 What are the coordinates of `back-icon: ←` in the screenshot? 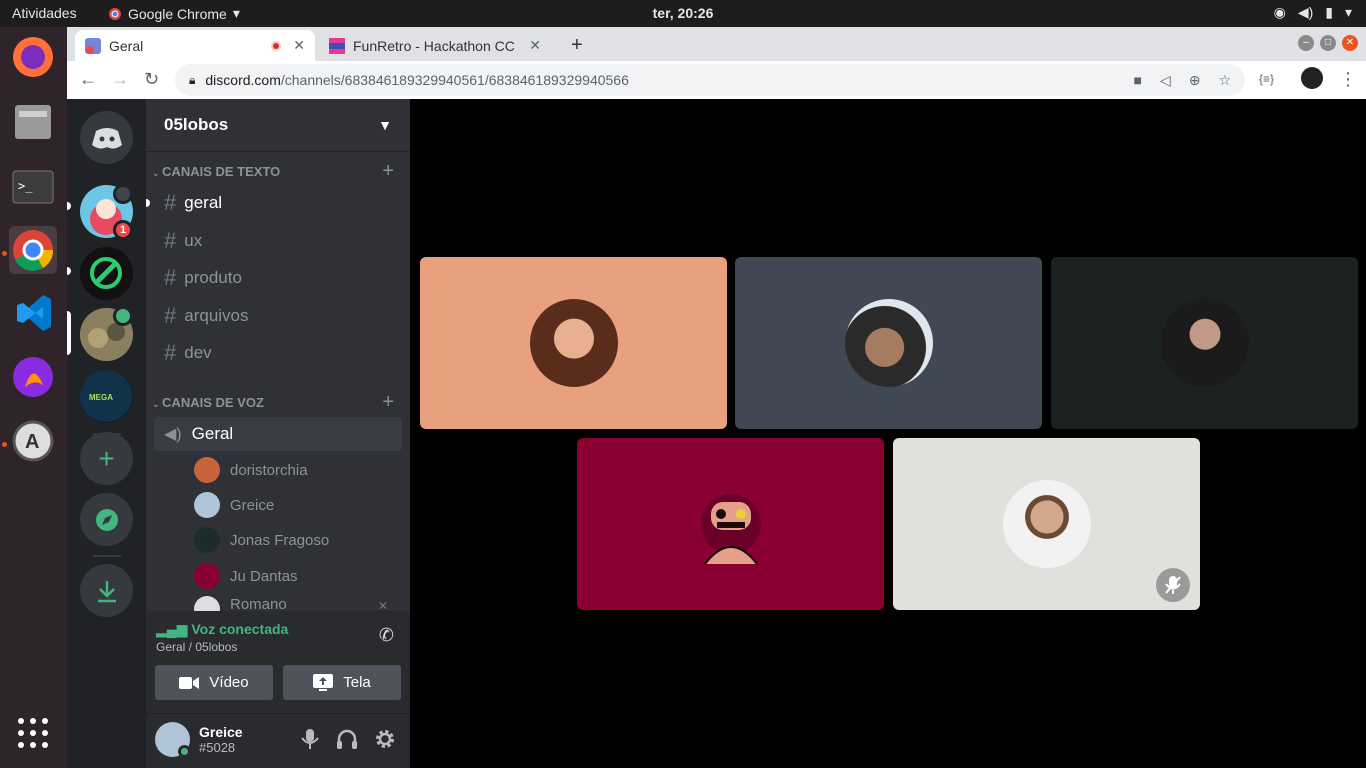 It's located at (88, 79).